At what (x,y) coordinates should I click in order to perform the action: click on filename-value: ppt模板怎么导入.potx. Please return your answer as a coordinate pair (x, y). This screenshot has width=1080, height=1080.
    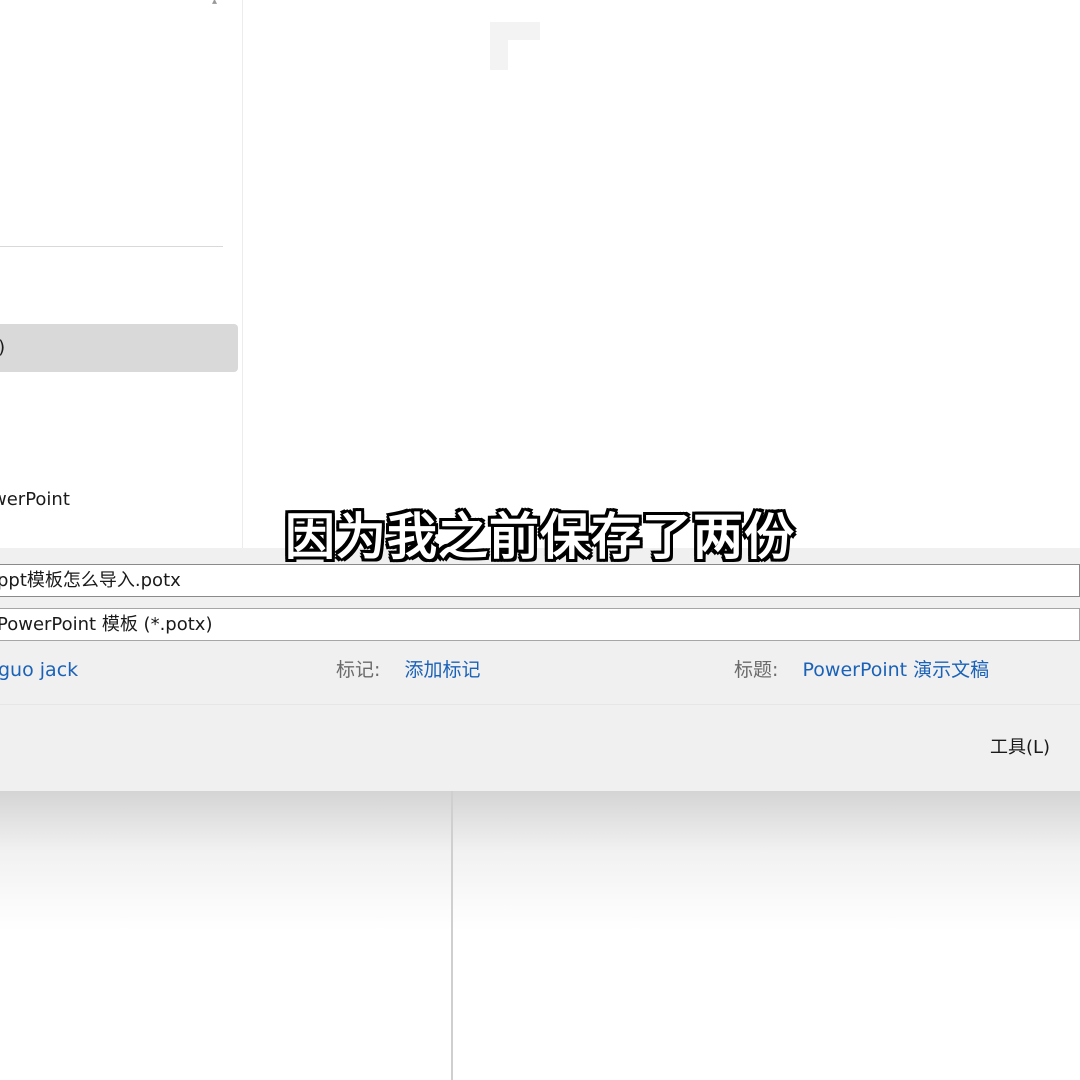
    Looking at the image, I should click on (90, 580).